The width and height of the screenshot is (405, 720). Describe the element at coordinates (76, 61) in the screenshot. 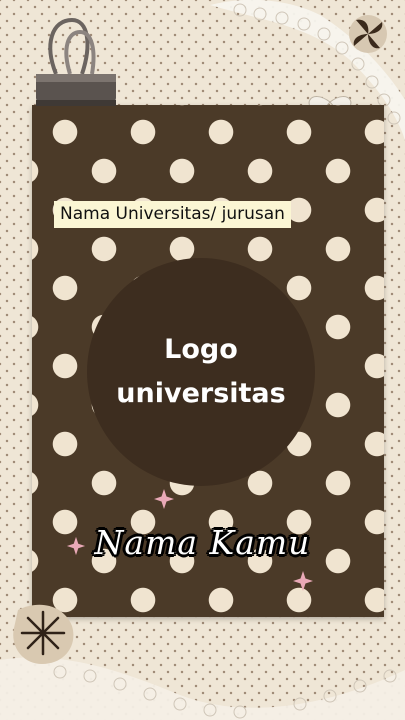

I see `binder-clip-icon` at that location.